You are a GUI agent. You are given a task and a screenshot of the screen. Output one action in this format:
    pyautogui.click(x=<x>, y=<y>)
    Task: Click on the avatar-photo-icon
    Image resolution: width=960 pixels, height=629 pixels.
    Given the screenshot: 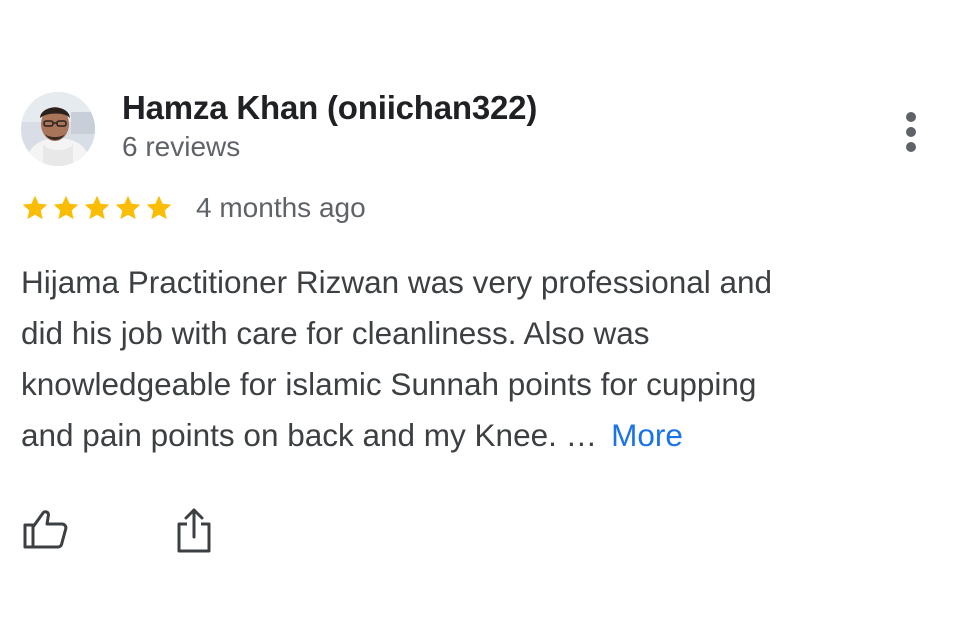 What is the action you would take?
    pyautogui.click(x=58, y=129)
    